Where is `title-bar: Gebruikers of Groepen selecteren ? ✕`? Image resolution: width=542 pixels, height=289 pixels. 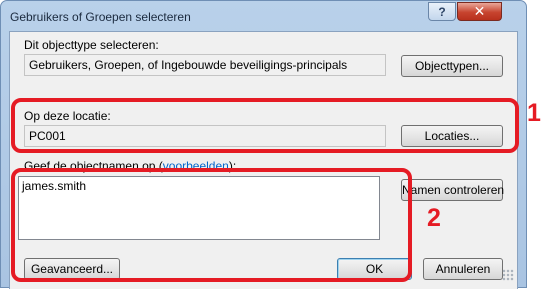 title-bar: Gebruikers of Groepen selecteren ? ✕ is located at coordinates (263, 16).